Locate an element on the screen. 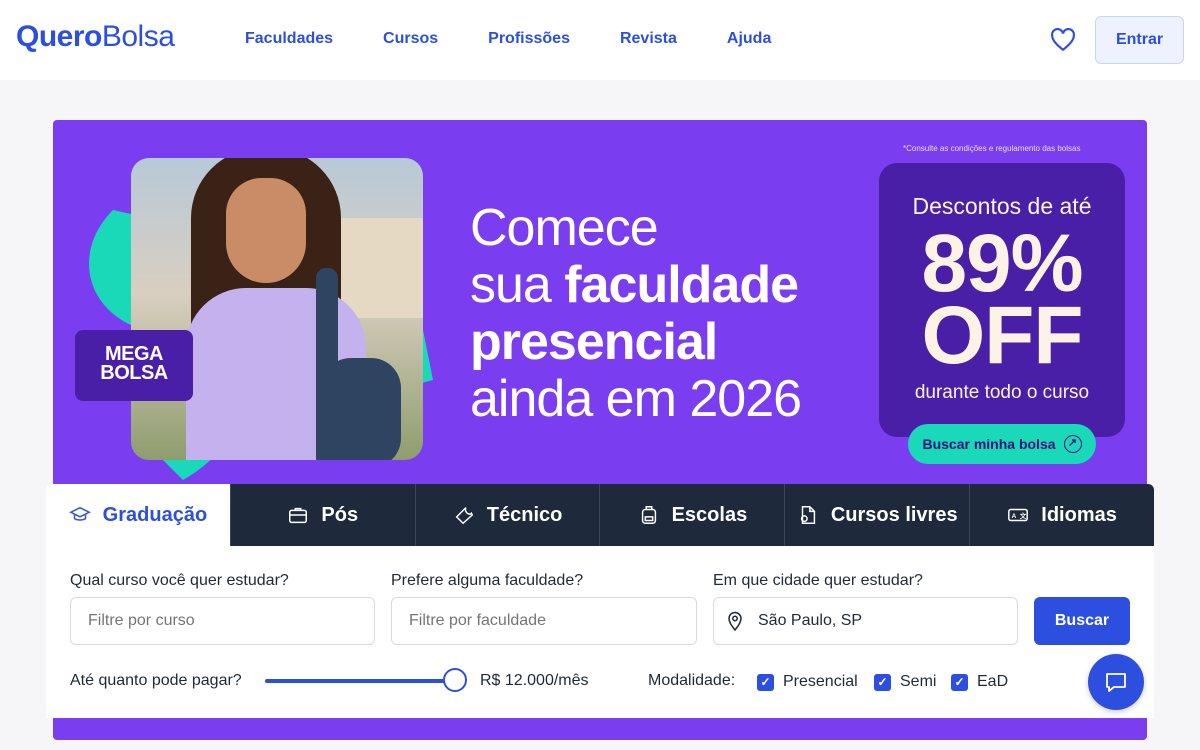 Image resolution: width=1200 pixels, height=750 pixels. nav-profissoes: Profissões is located at coordinates (529, 39).